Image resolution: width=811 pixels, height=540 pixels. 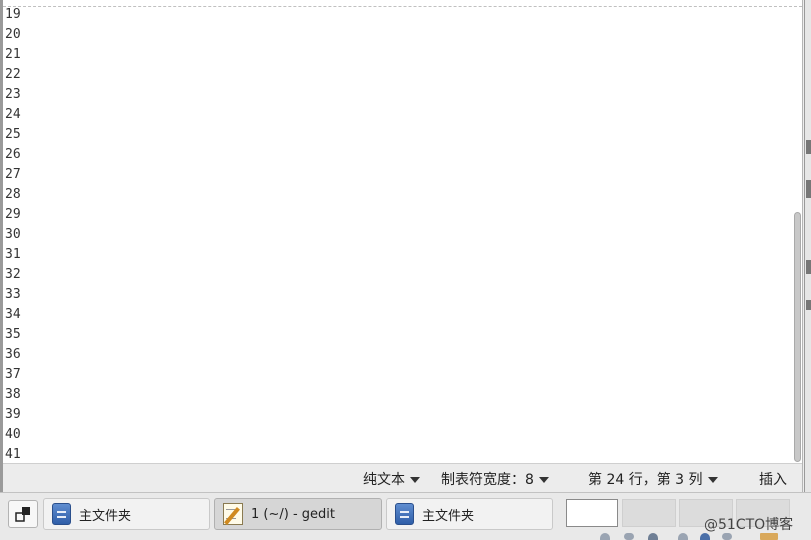 What do you see at coordinates (13, 254) in the screenshot?
I see `line-number: 31` at bounding box center [13, 254].